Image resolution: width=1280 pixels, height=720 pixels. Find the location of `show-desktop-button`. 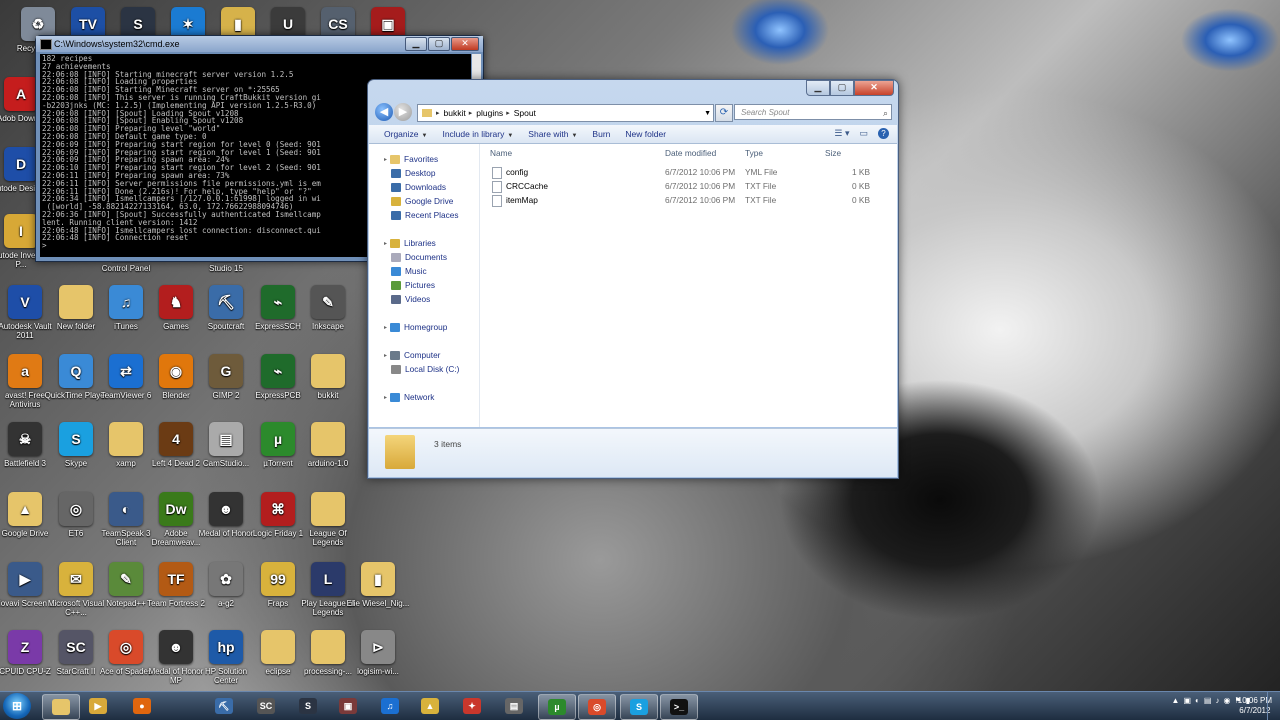

show-desktop-button is located at coordinates (1273, 706).